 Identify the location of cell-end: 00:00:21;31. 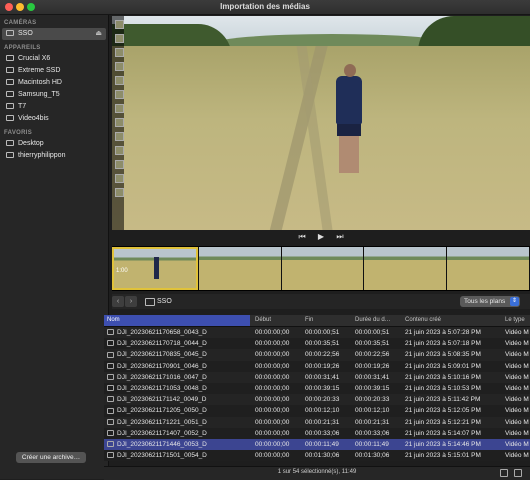
(322, 422).